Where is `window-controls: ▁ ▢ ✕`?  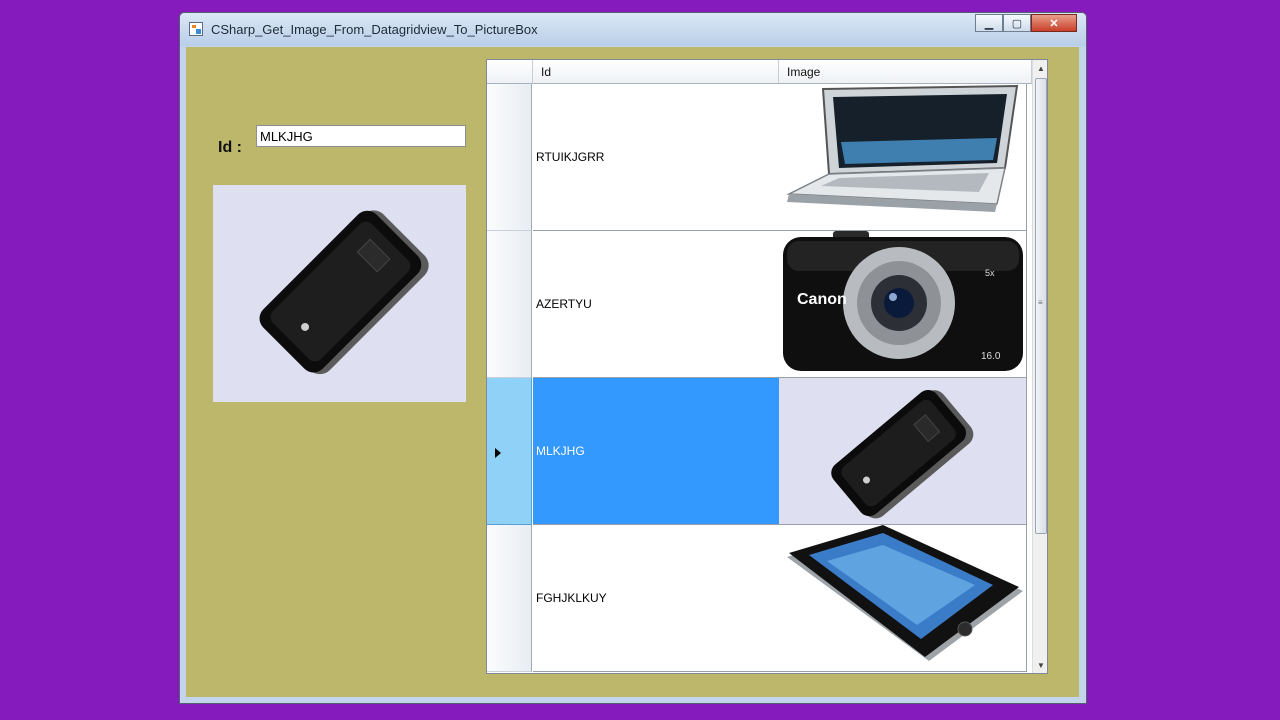
window-controls: ▁ ▢ ✕ is located at coordinates (1026, 23).